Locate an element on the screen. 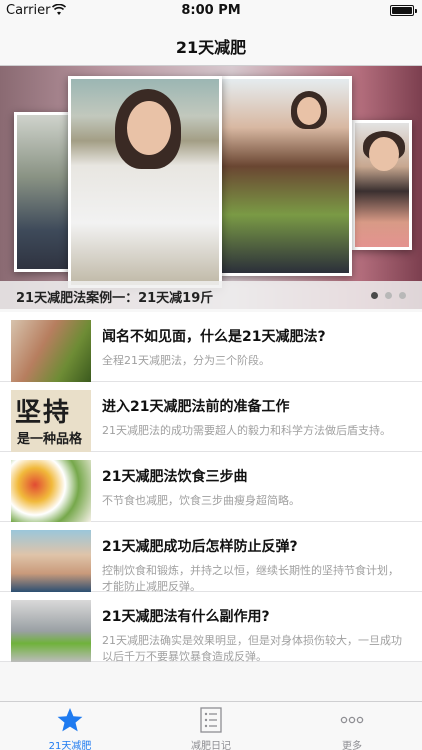 The image size is (422, 750). article-description: 21天减肥法的成功需要超人的毅力和科学方法做后盾支持。 is located at coordinates (246, 430).